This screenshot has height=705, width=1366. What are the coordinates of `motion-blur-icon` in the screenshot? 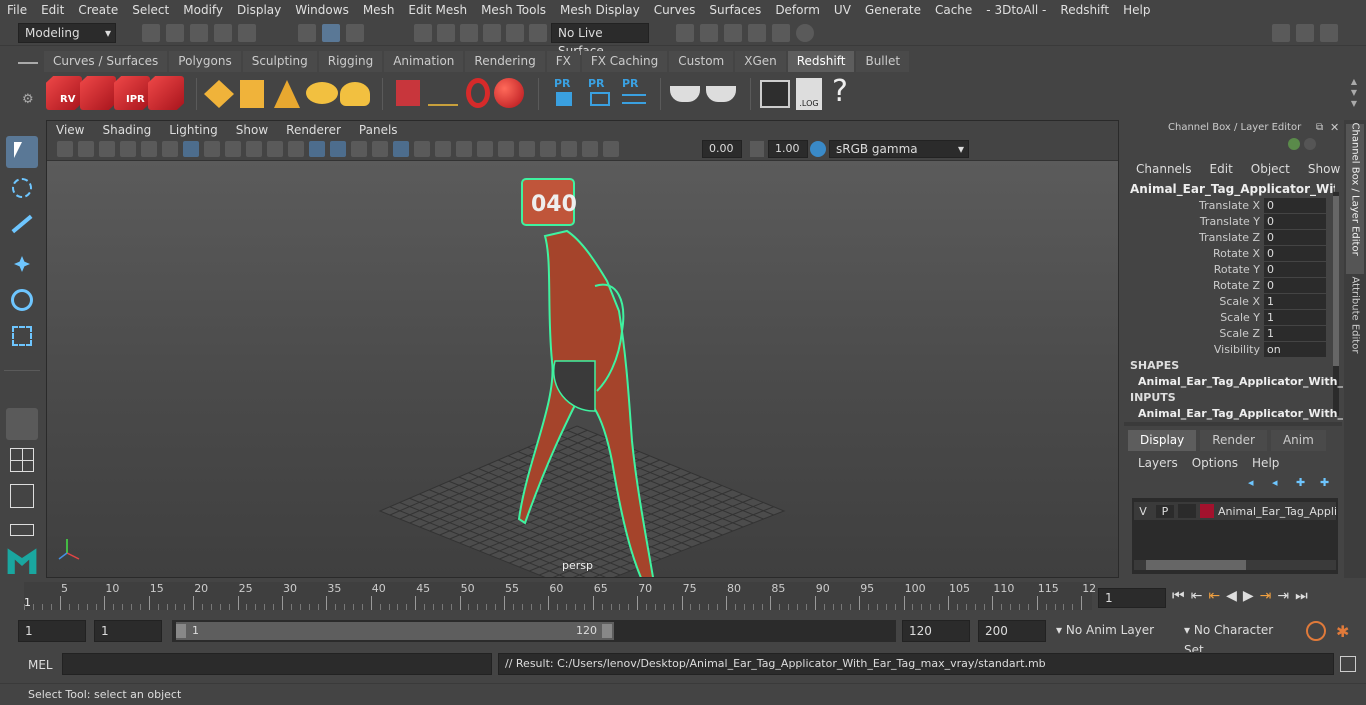 It's located at (485, 149).